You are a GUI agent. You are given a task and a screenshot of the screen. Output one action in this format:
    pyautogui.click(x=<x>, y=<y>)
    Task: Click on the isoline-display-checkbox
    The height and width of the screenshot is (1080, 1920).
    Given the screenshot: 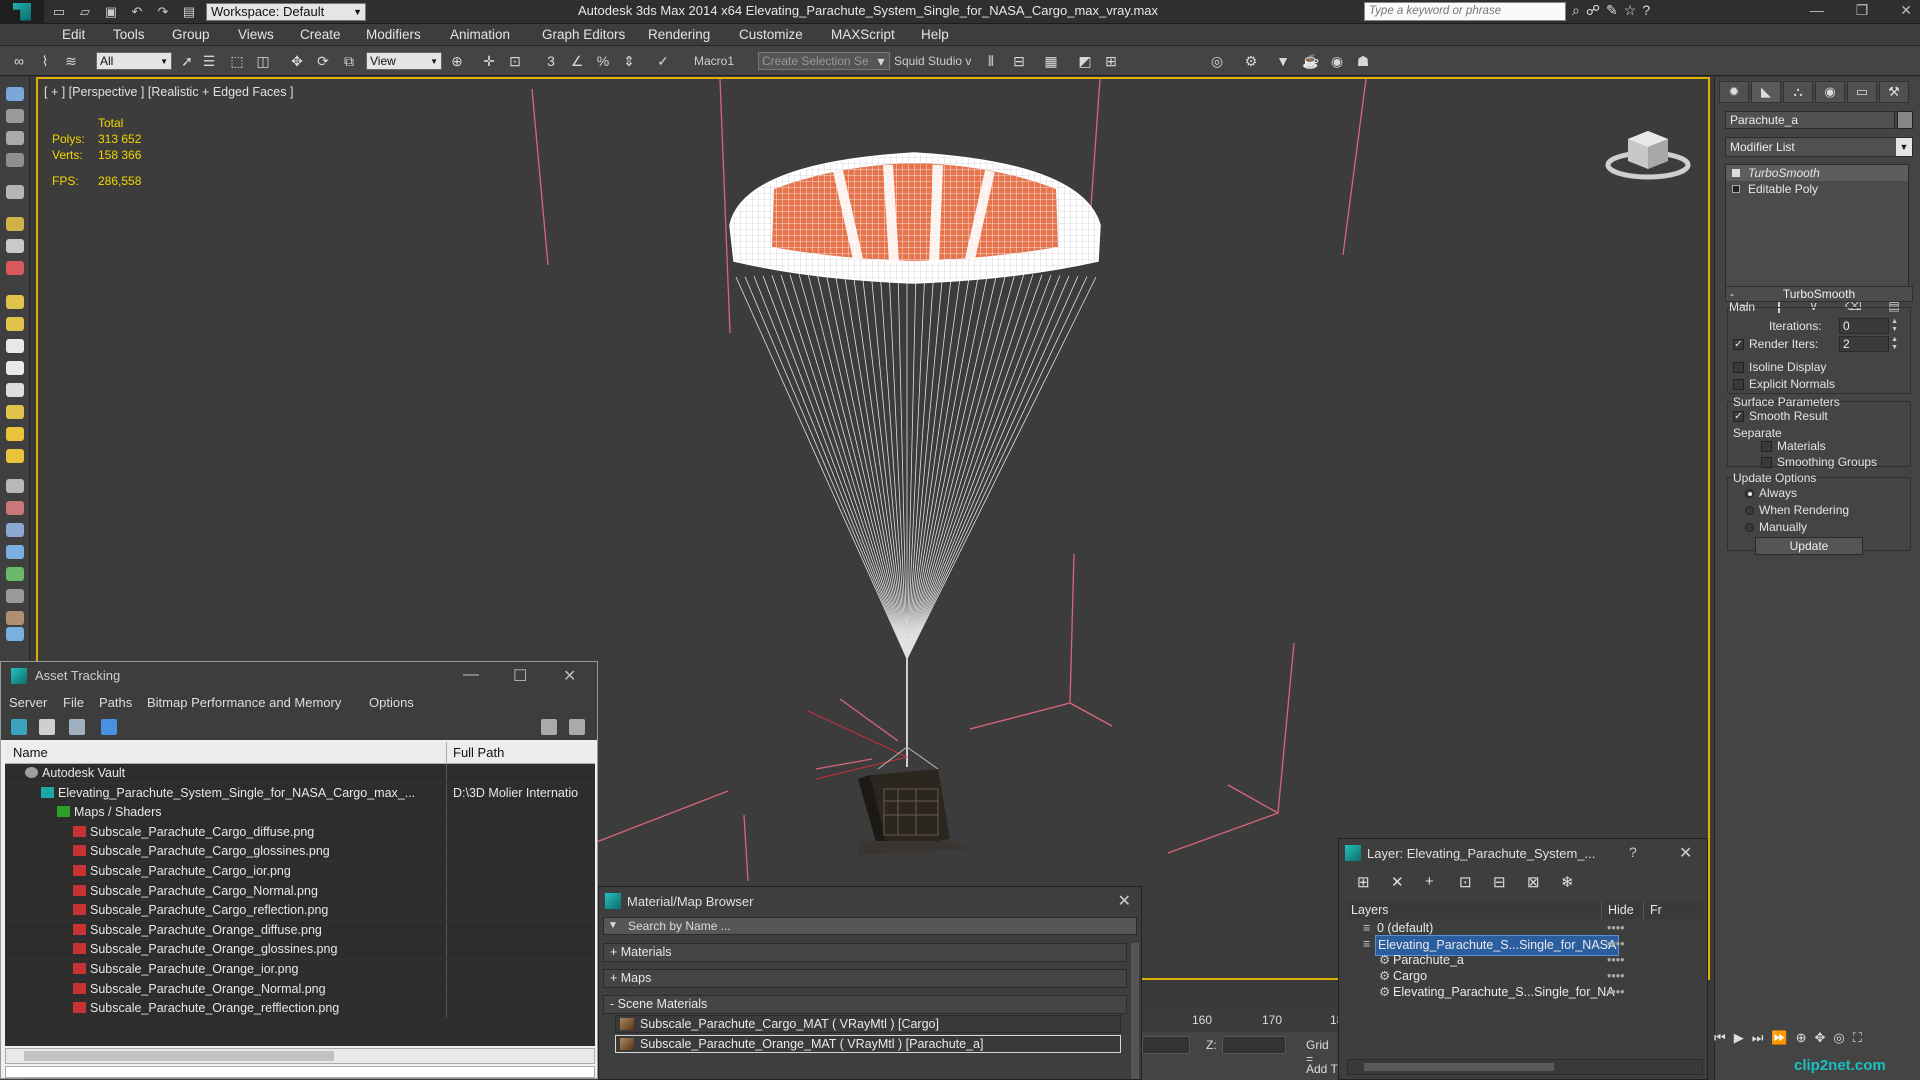 What is the action you would take?
    pyautogui.click(x=1738, y=367)
    